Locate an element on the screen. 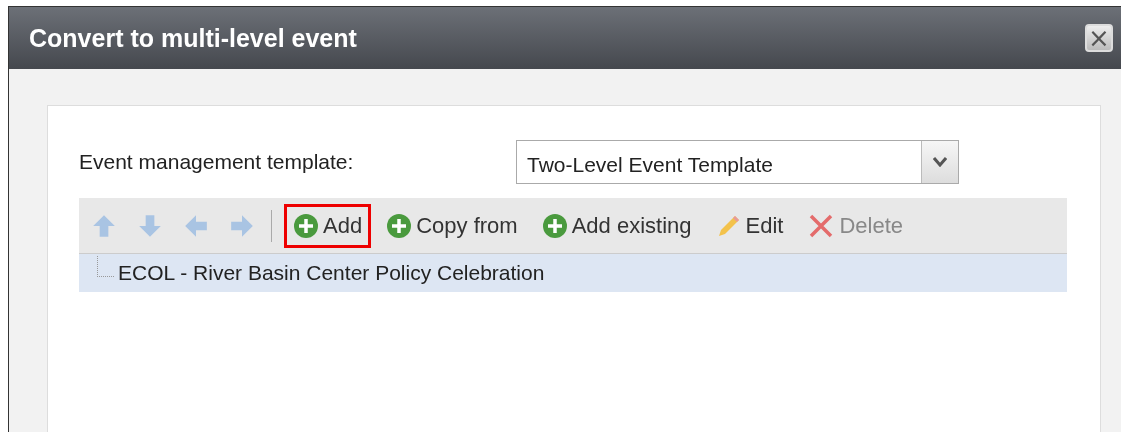 The height and width of the screenshot is (432, 1121). chevron-down-icon is located at coordinates (940, 162).